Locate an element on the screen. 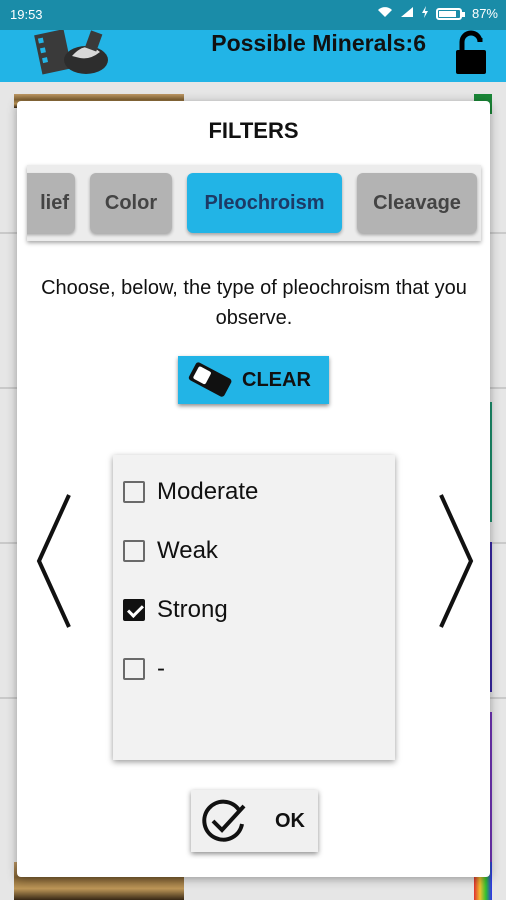 The width and height of the screenshot is (506, 900). option-strong: Strong is located at coordinates (175, 610).